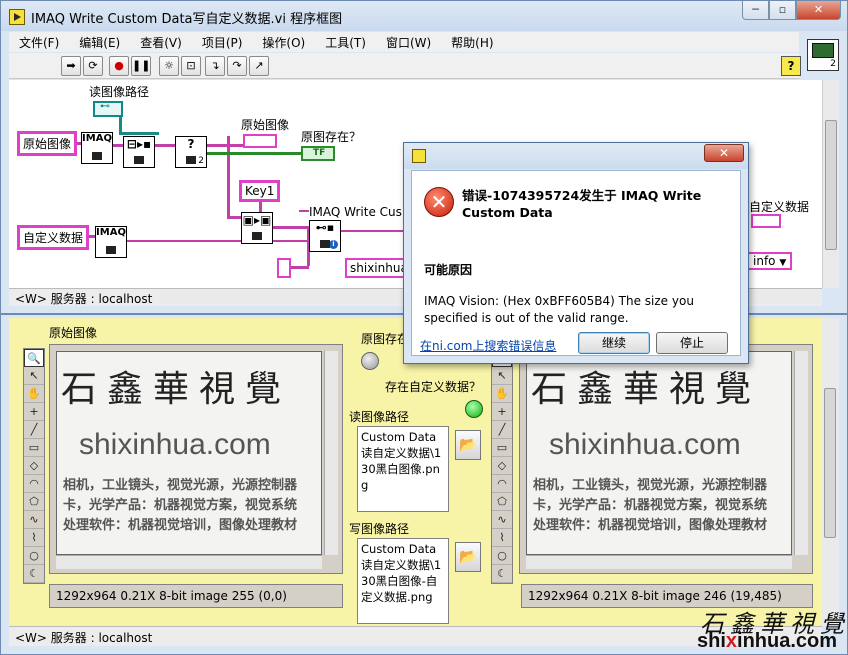  I want to click on highlight-bulb-icon: ☼, so click(169, 66).